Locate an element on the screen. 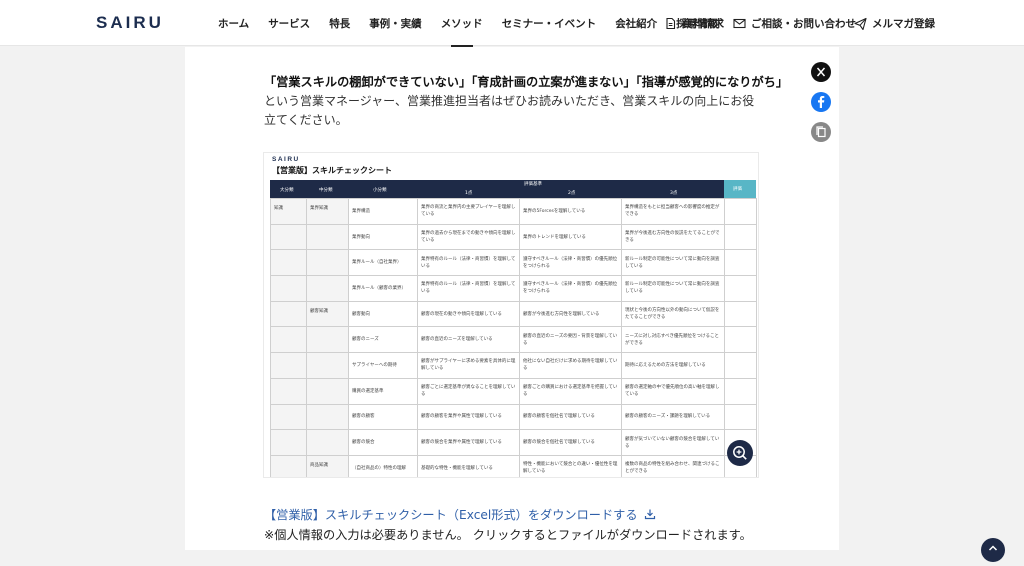 This screenshot has height=566, width=1024. cell-score3: 顧客の選定軸の中で優先順位の高い軸を理解している is located at coordinates (673, 391).